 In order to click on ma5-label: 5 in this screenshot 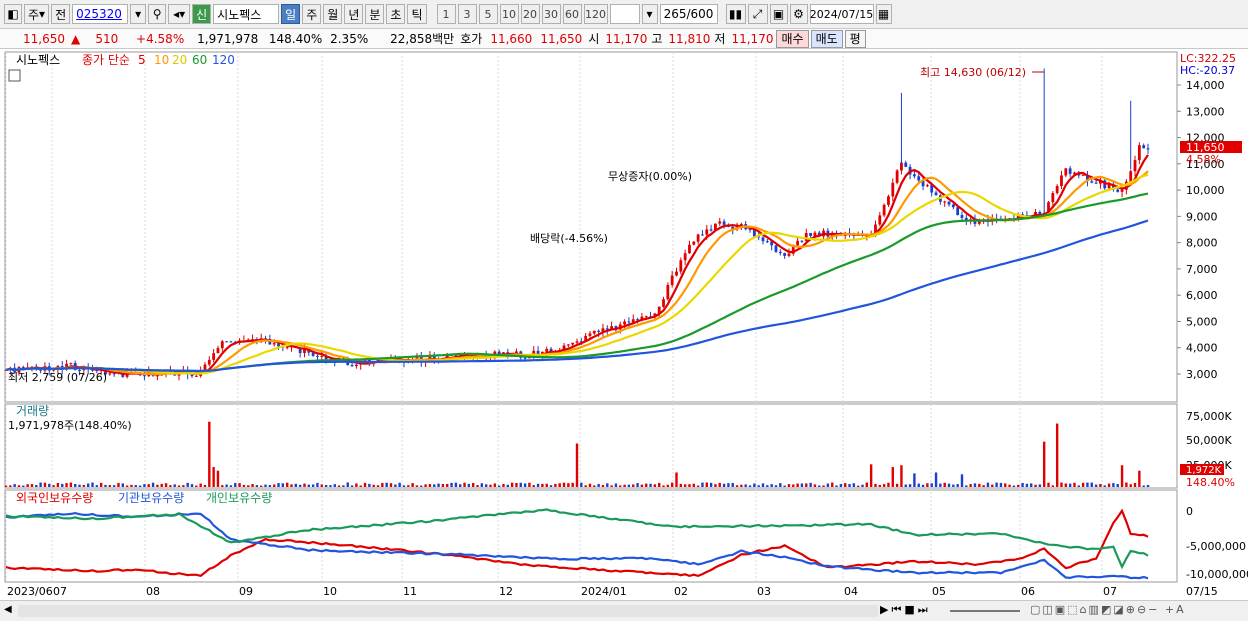, I will do `click(142, 60)`.